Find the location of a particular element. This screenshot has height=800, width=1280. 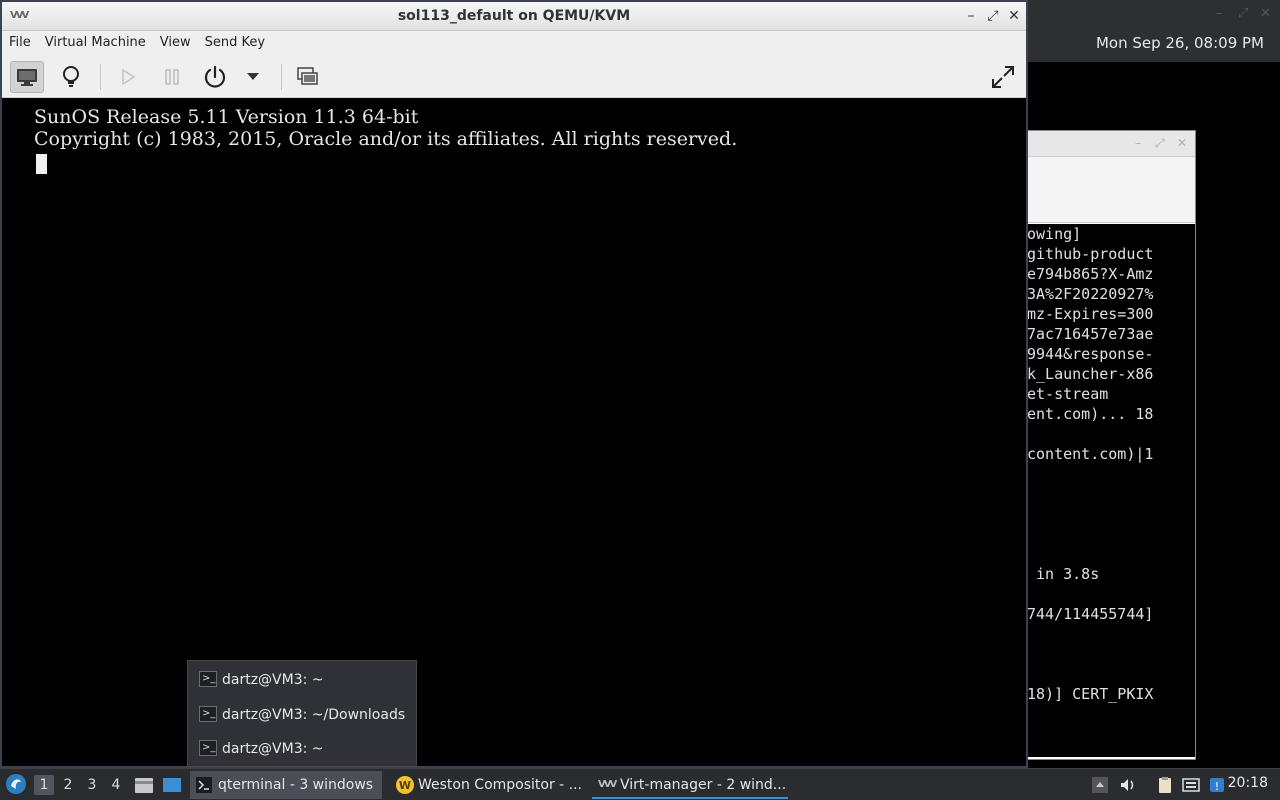

window-list-item: >_ dartz@VM3: ~/Downloads is located at coordinates (300, 715).